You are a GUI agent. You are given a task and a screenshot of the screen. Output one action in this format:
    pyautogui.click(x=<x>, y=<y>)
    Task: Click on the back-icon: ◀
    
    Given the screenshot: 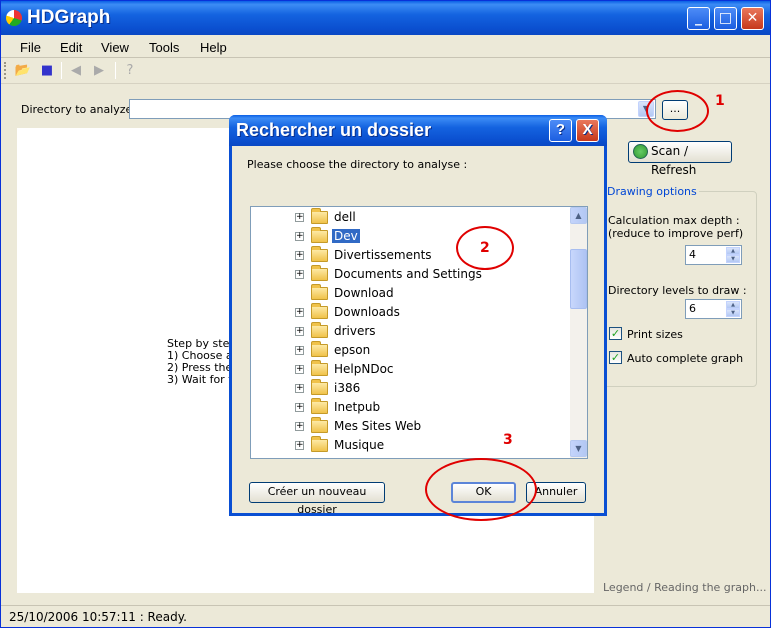 What is the action you would take?
    pyautogui.click(x=76, y=70)
    